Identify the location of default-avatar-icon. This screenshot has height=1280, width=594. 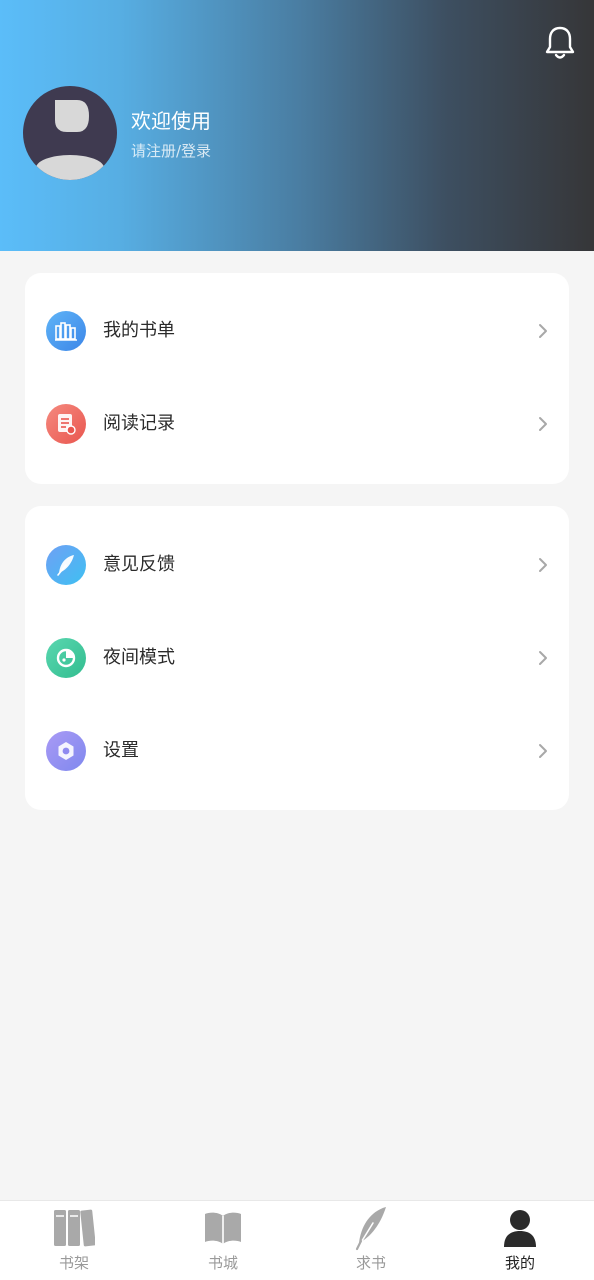
(70, 140).